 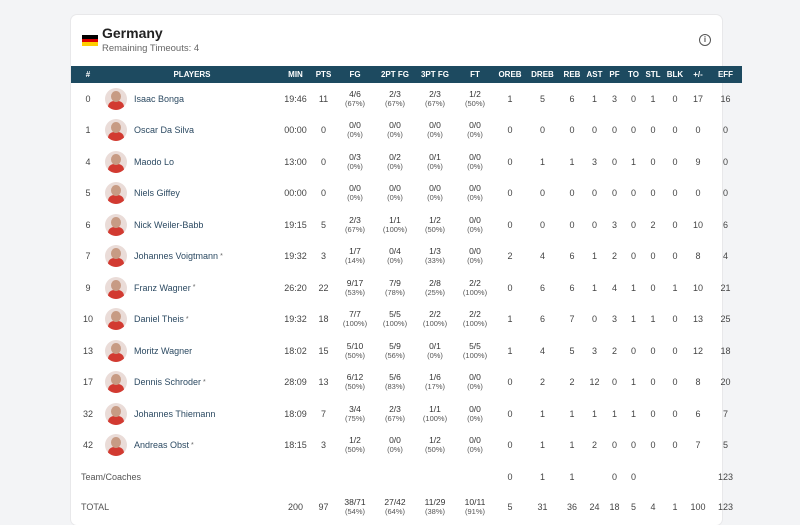 I want to click on plus-minus: 12, so click(x=697, y=350).